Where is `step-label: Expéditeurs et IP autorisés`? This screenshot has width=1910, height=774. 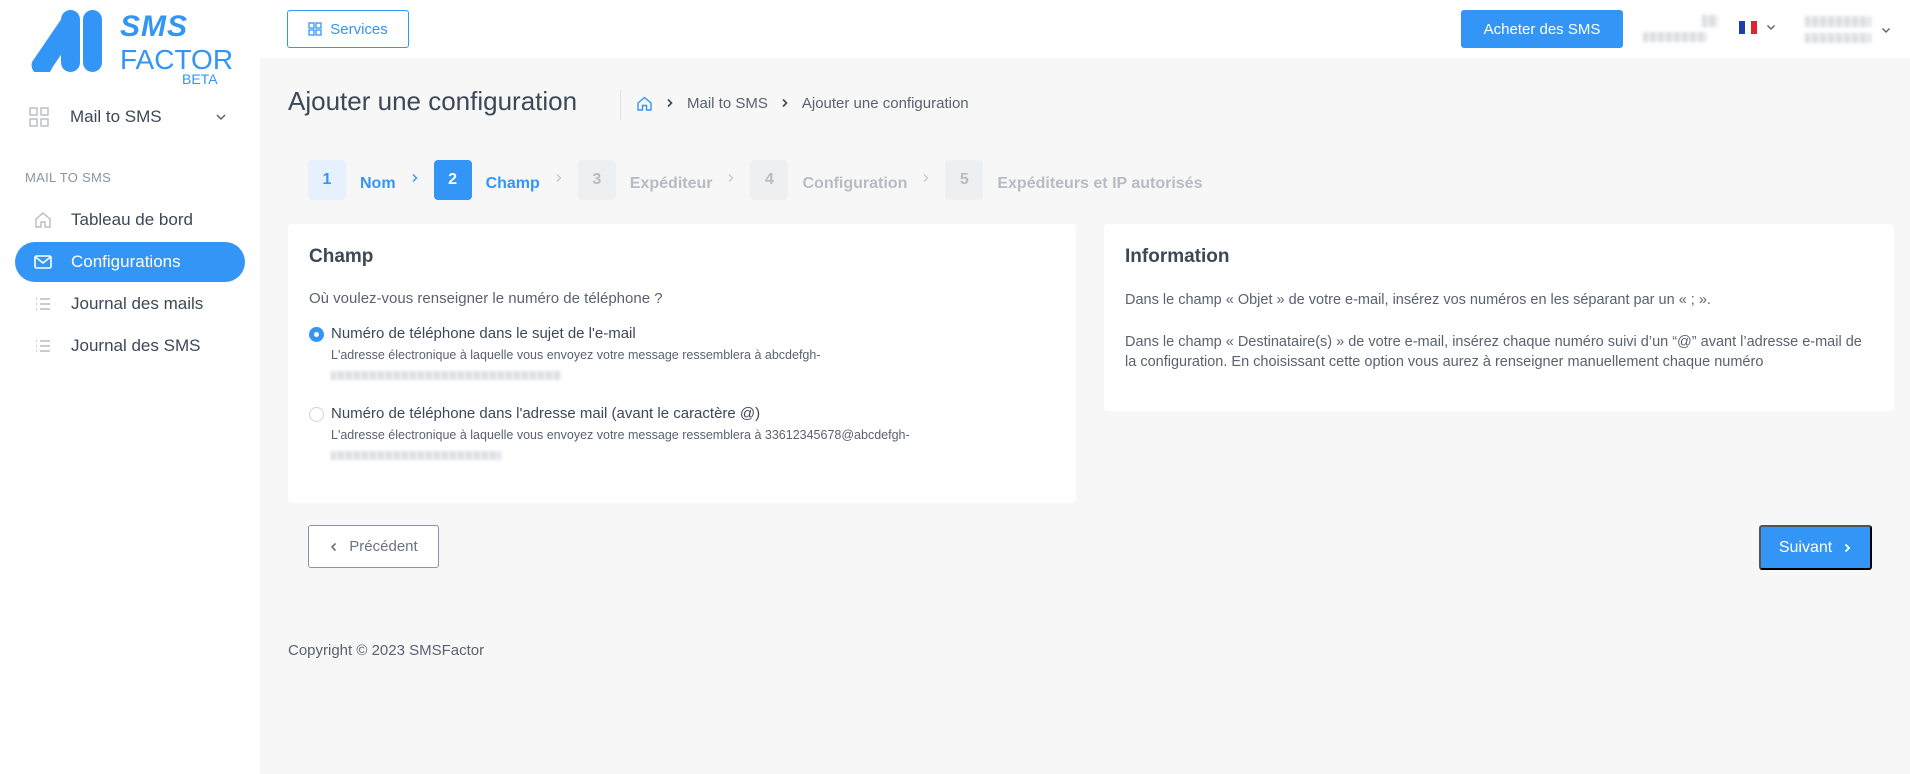
step-label: Expéditeurs et IP autorisés is located at coordinates (1100, 183).